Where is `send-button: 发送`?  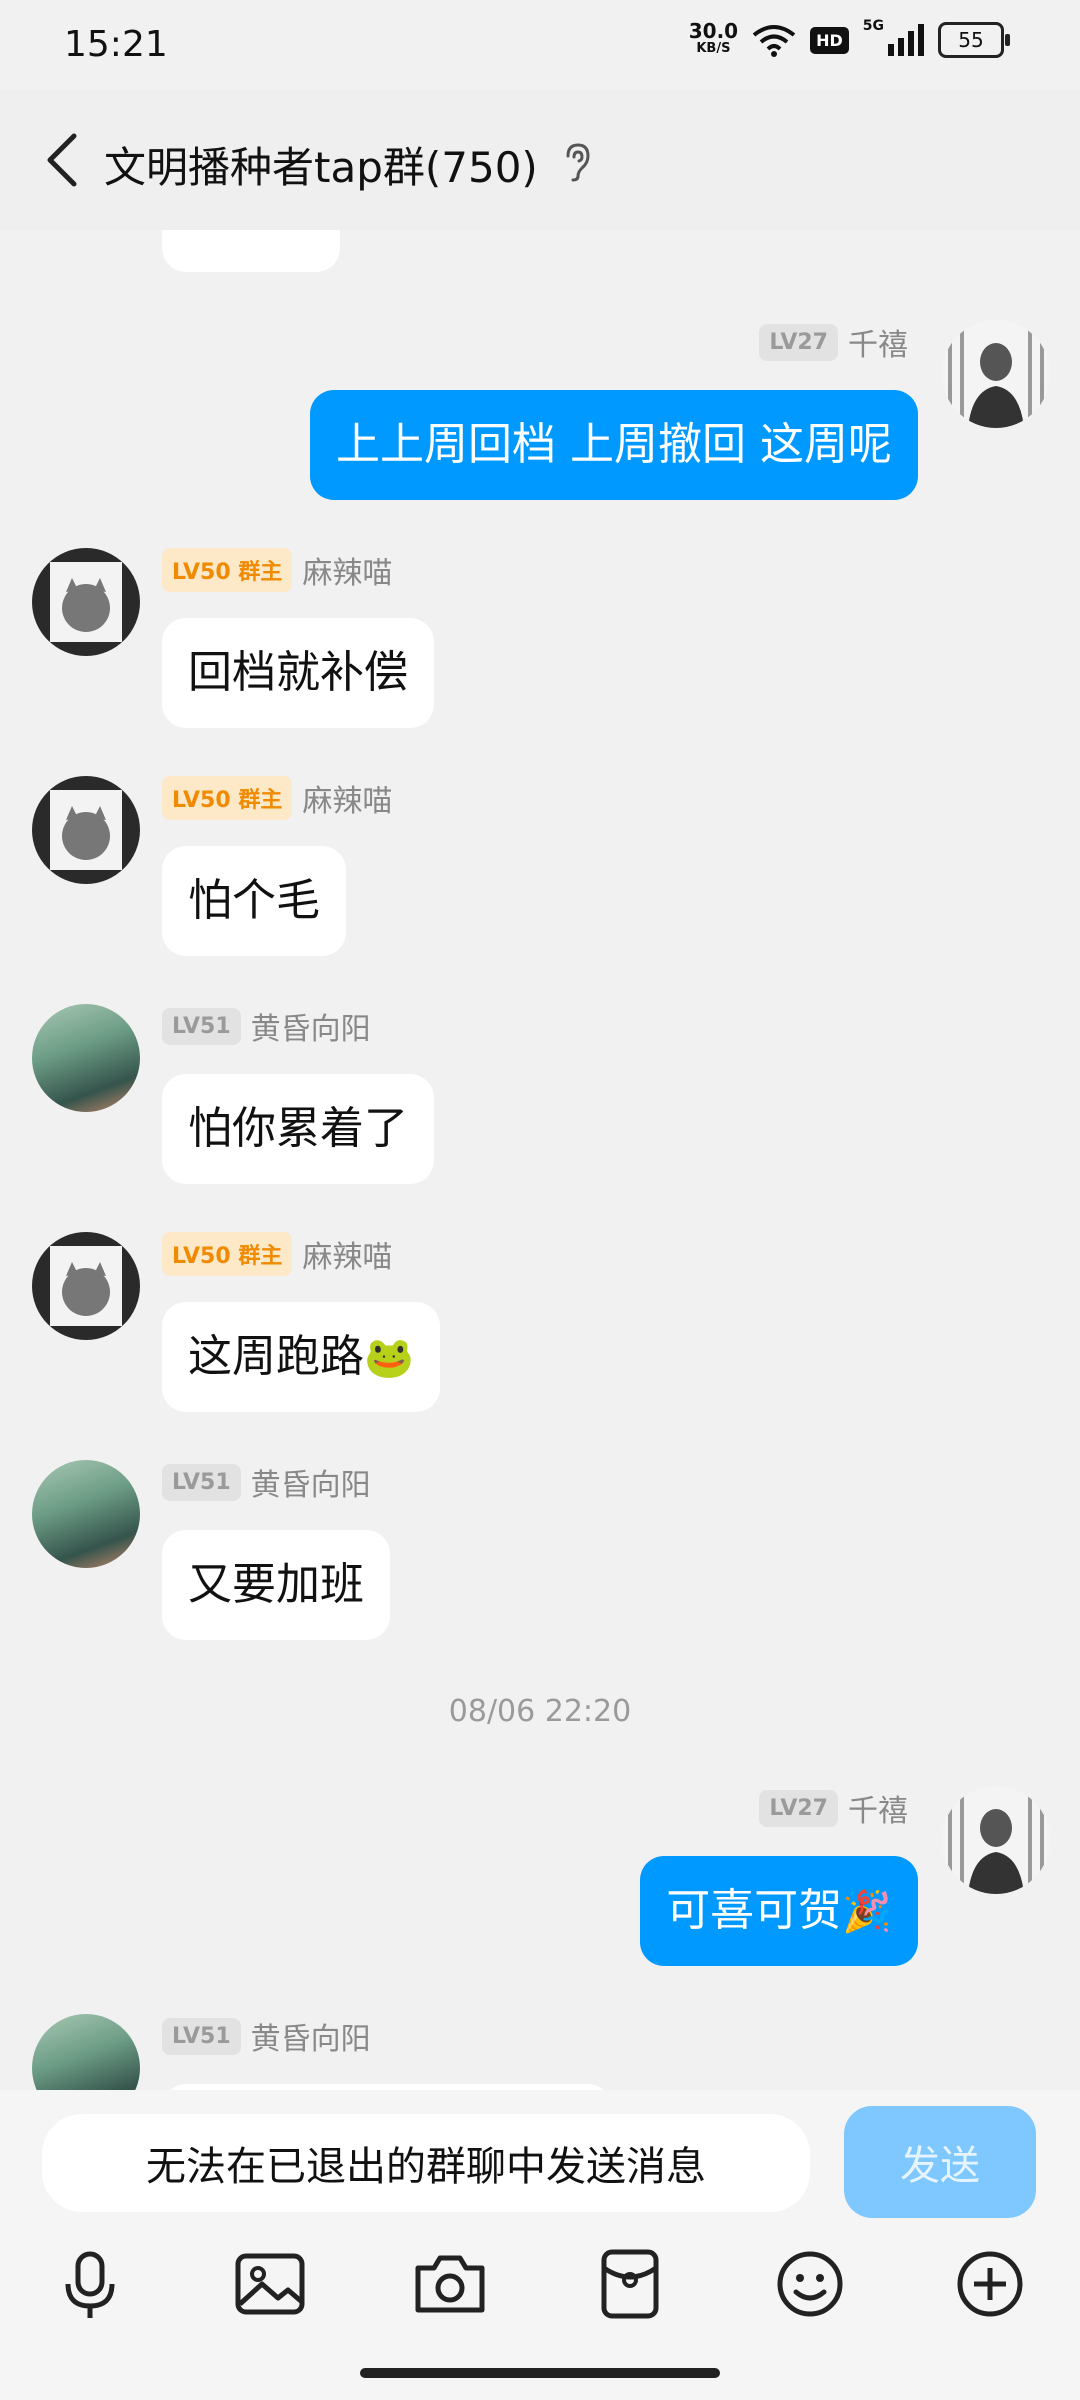
send-button: 发送 is located at coordinates (940, 2162).